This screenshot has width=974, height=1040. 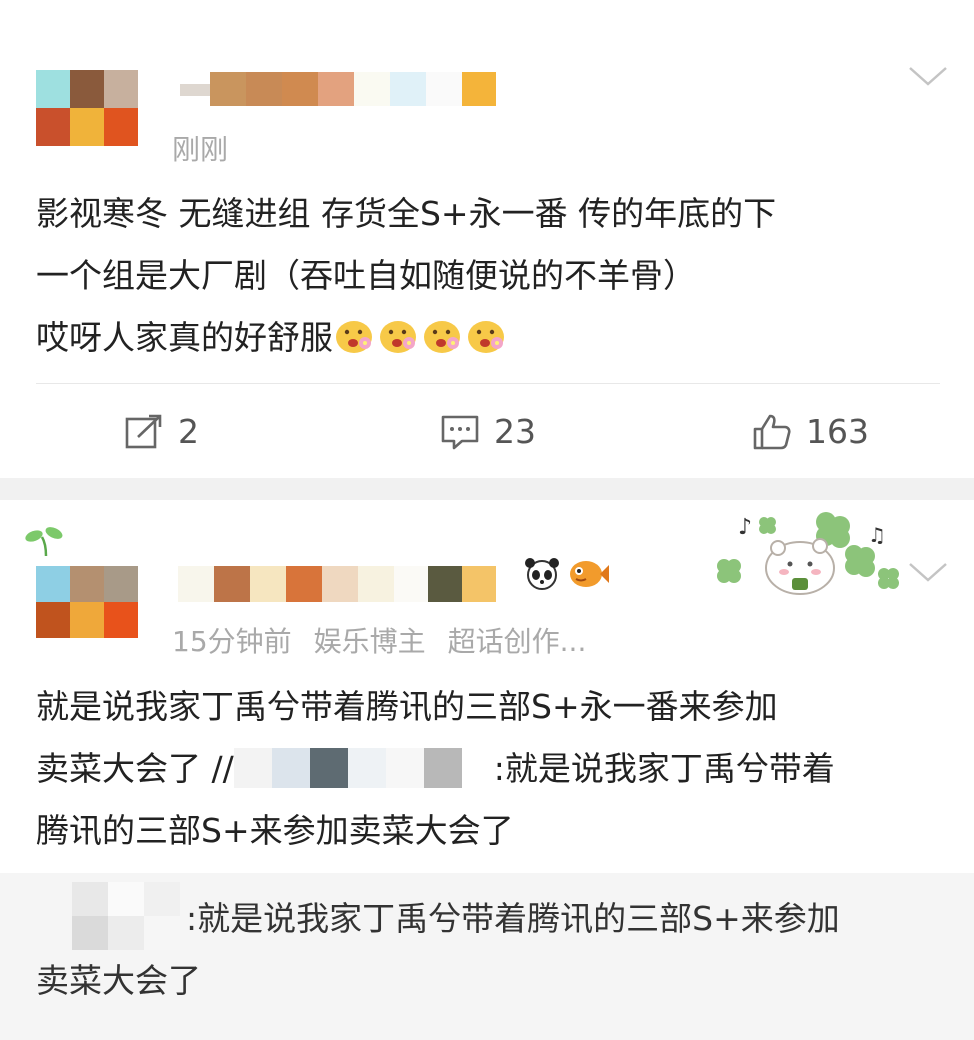 I want to click on comment-count: 23, so click(x=515, y=431).